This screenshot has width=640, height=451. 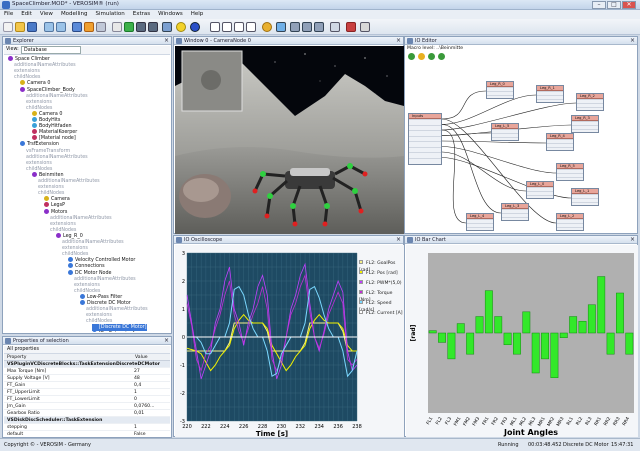 What do you see at coordinates (380, 283) in the screenshot?
I see `legend-item: FL2: PWM*(5,0)` at bounding box center [380, 283].